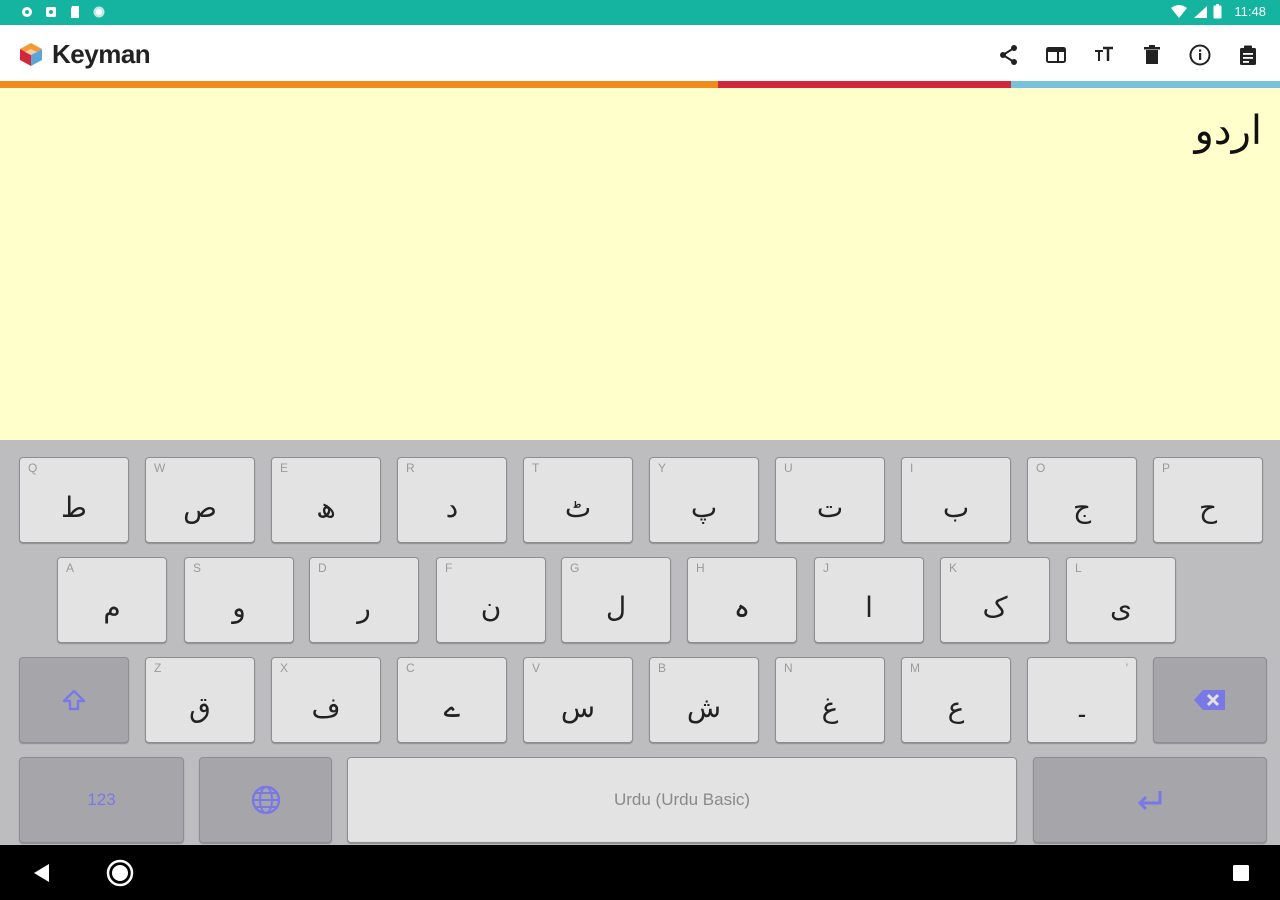 The height and width of the screenshot is (900, 1280). I want to click on key-c: Cے, so click(452, 700).